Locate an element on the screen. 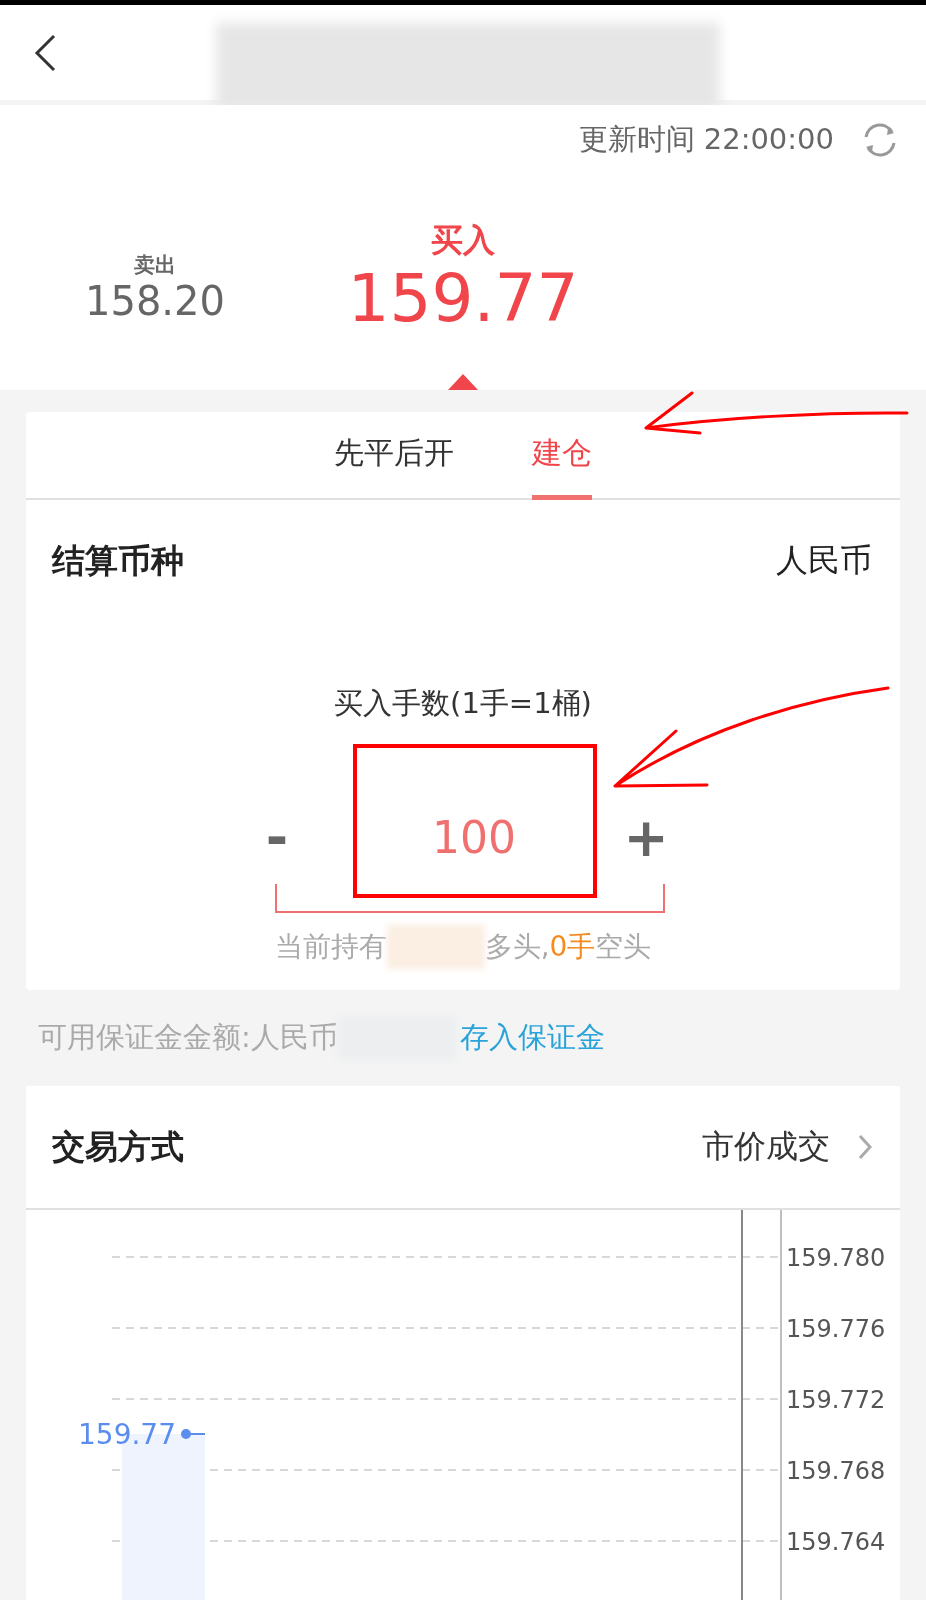 This screenshot has height=1600, width=926. quote-price: 158.20 is located at coordinates (155, 300).